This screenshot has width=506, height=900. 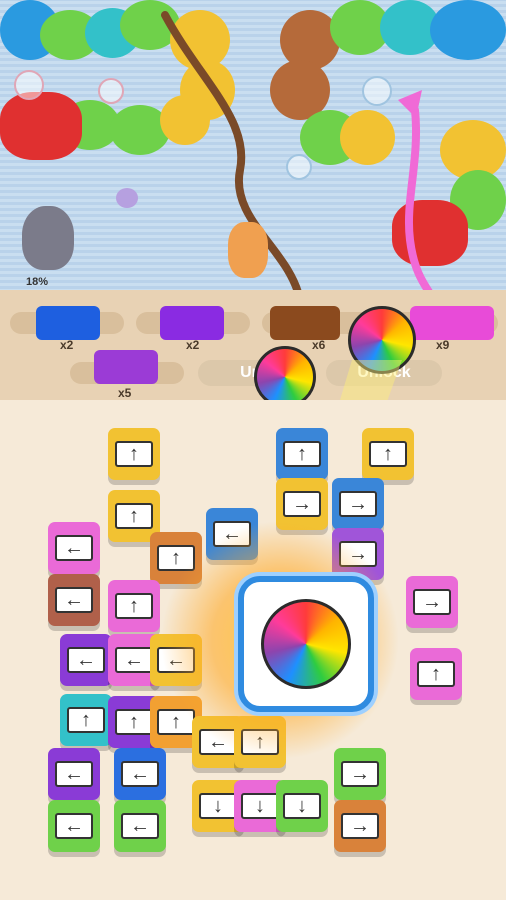 I want to click on yarn-ball-icon, so click(x=306, y=644).